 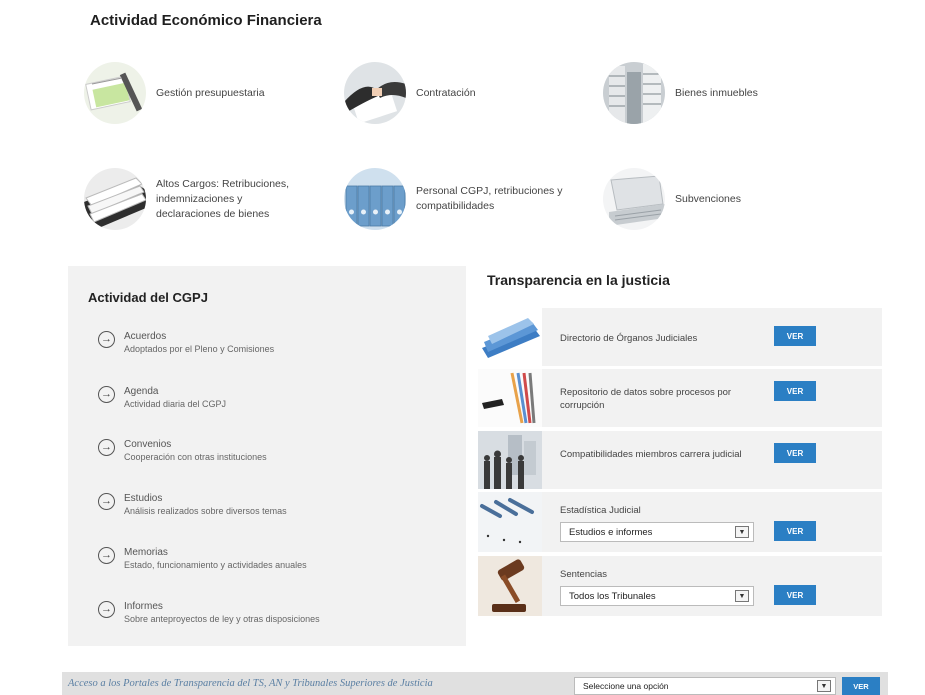 What do you see at coordinates (143, 498) in the screenshot?
I see `cgpj-item-name: Estudios` at bounding box center [143, 498].